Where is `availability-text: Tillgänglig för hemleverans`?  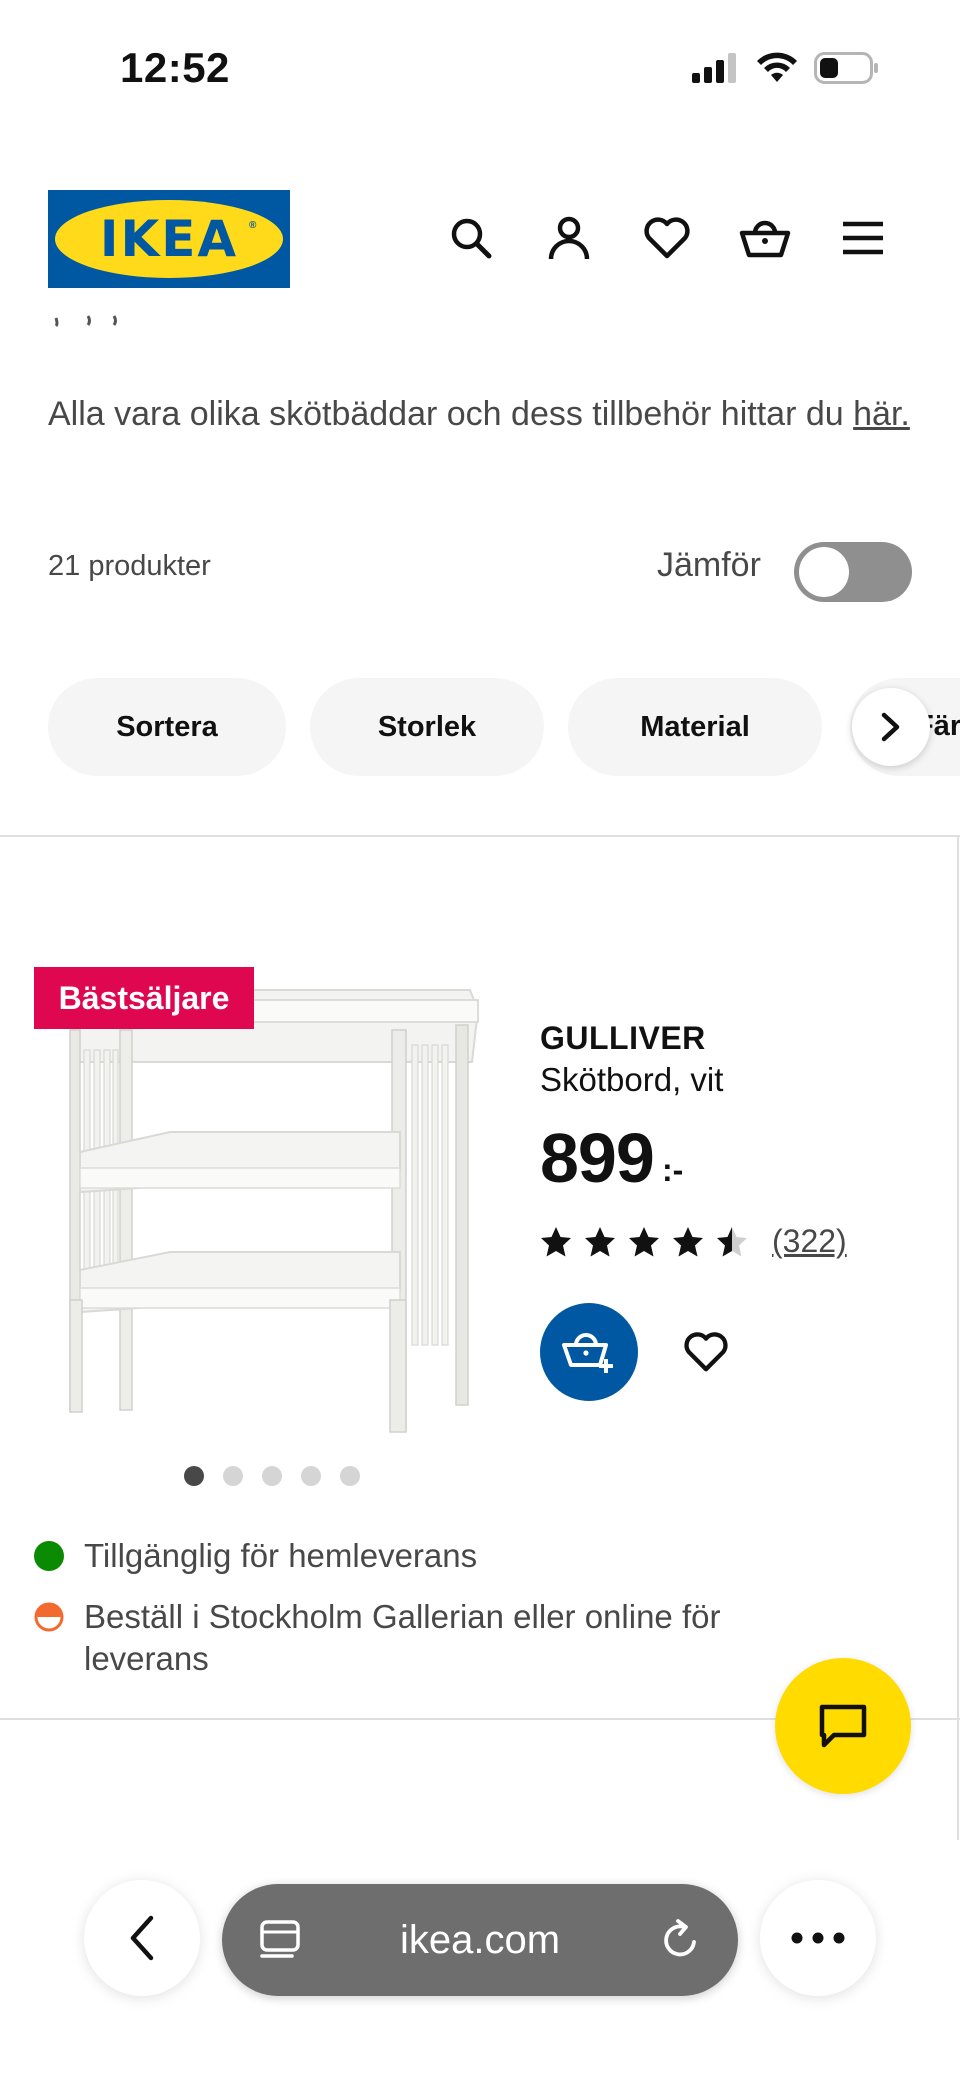 availability-text: Tillgänglig för hemleverans is located at coordinates (281, 1555).